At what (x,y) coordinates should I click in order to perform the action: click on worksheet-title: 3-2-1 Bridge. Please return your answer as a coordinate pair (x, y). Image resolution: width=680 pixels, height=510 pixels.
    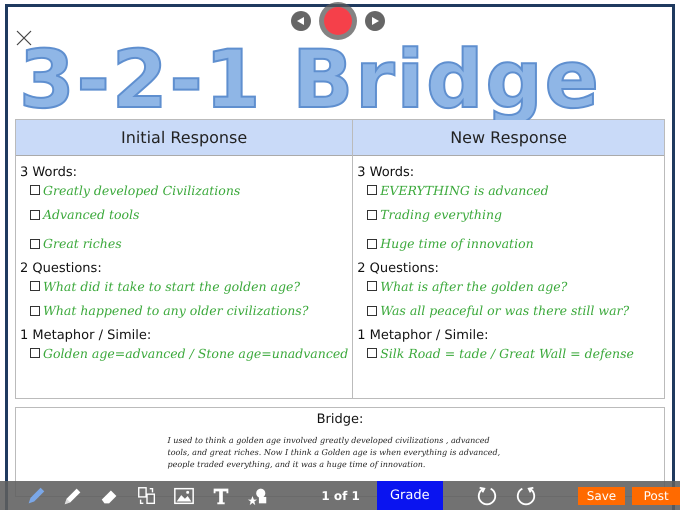
    Looking at the image, I should click on (310, 80).